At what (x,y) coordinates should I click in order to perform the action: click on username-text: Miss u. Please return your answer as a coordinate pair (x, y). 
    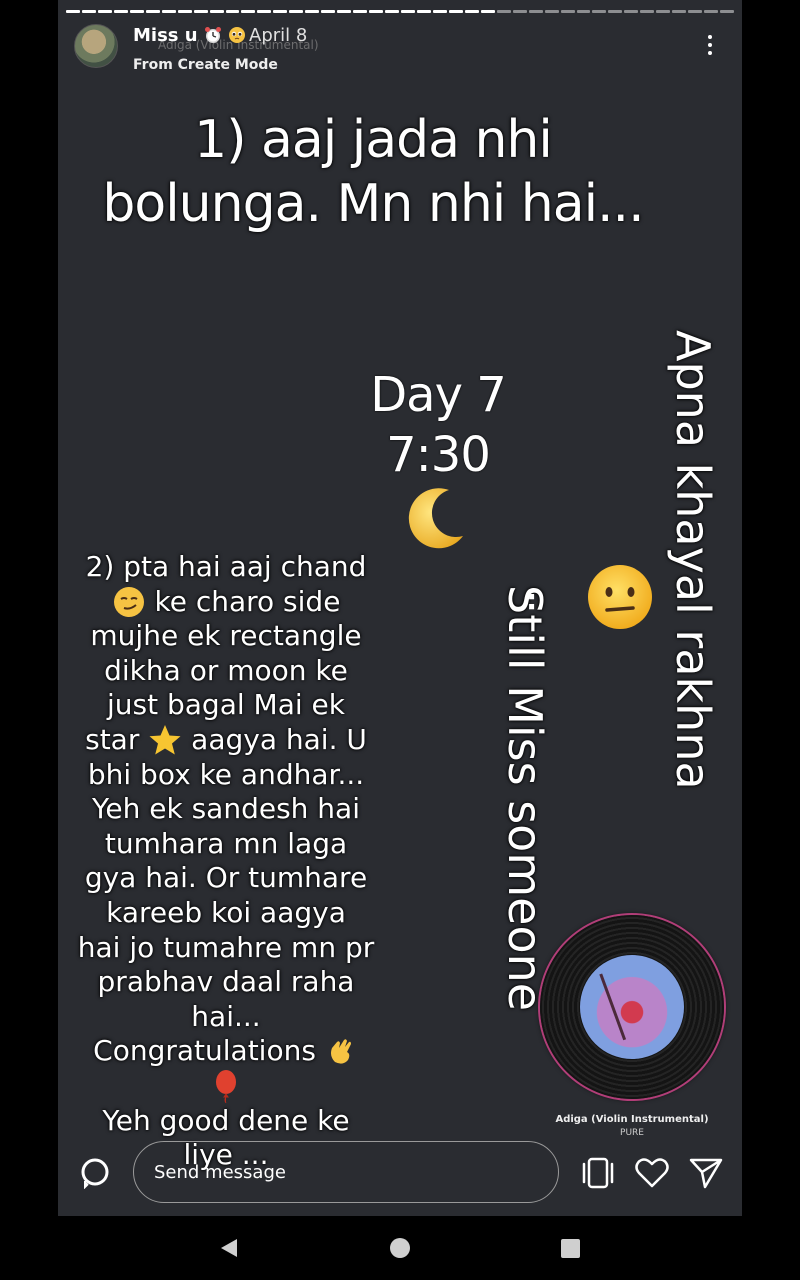
    Looking at the image, I should click on (165, 35).